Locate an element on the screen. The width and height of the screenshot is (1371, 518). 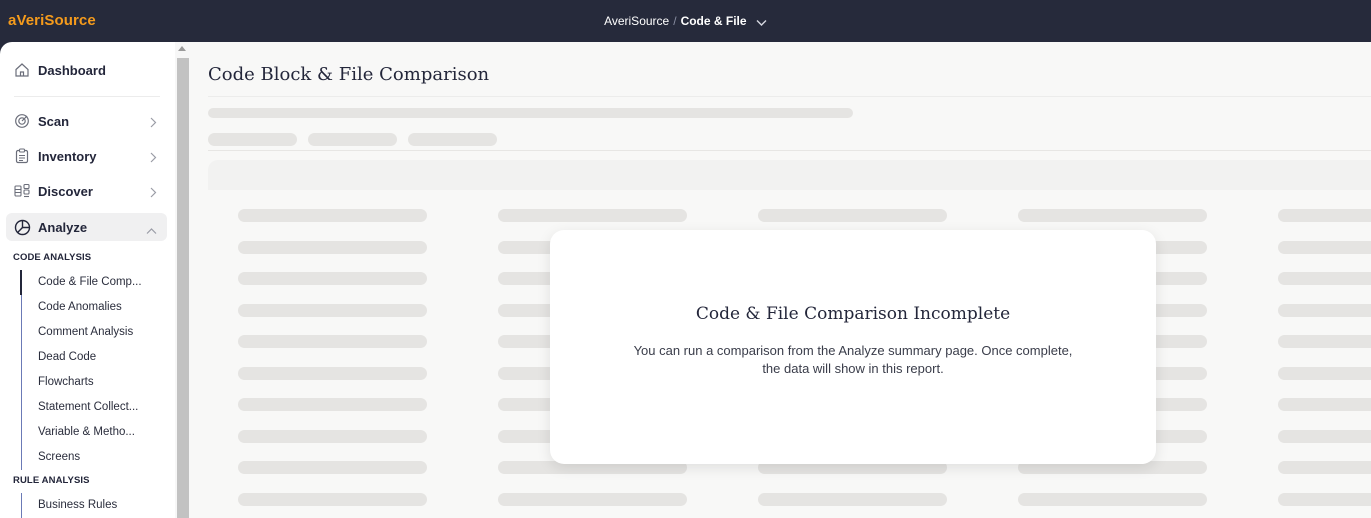
code-analysis-header: CODE ANALYSIS is located at coordinates (52, 257).